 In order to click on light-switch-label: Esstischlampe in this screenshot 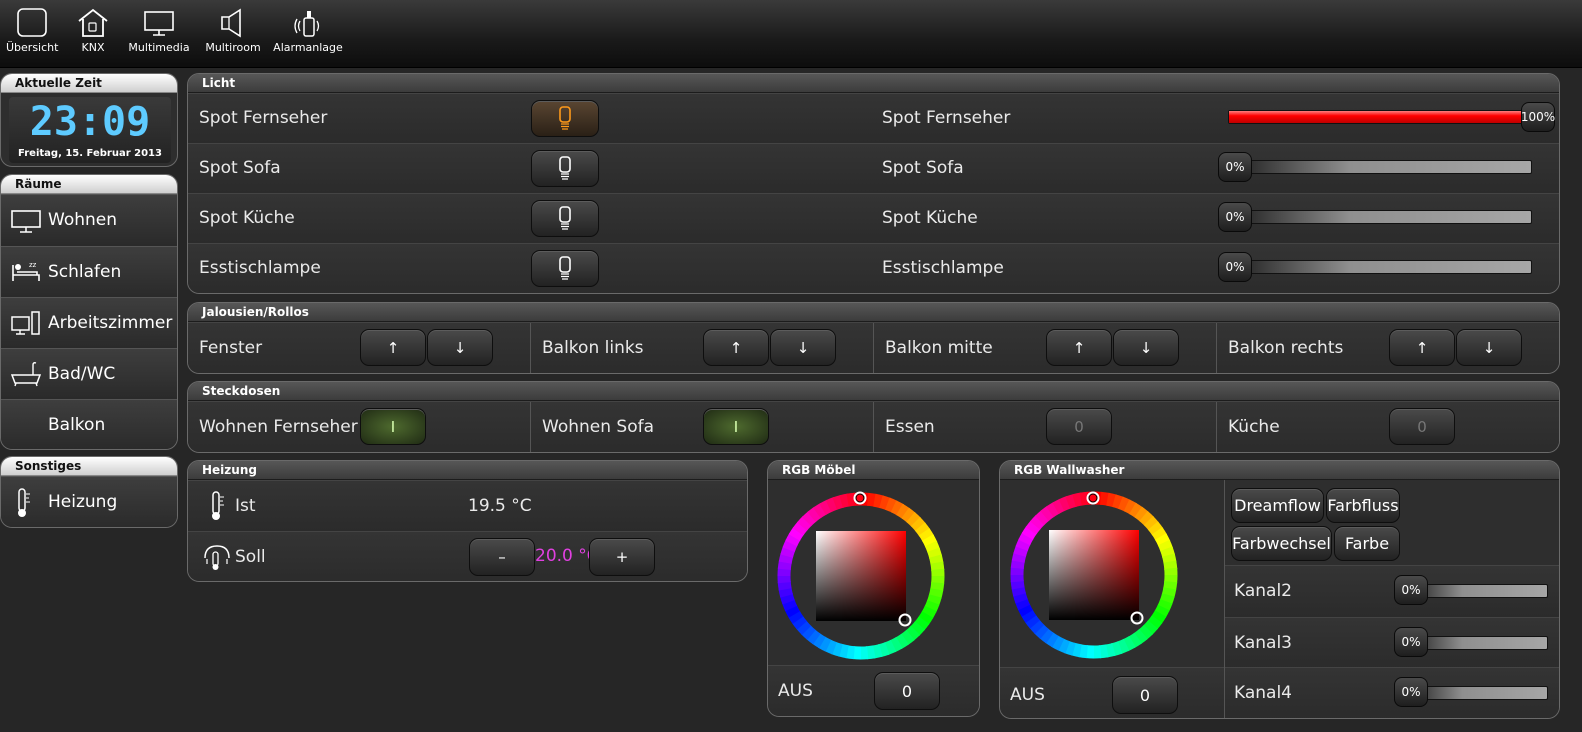, I will do `click(260, 268)`.